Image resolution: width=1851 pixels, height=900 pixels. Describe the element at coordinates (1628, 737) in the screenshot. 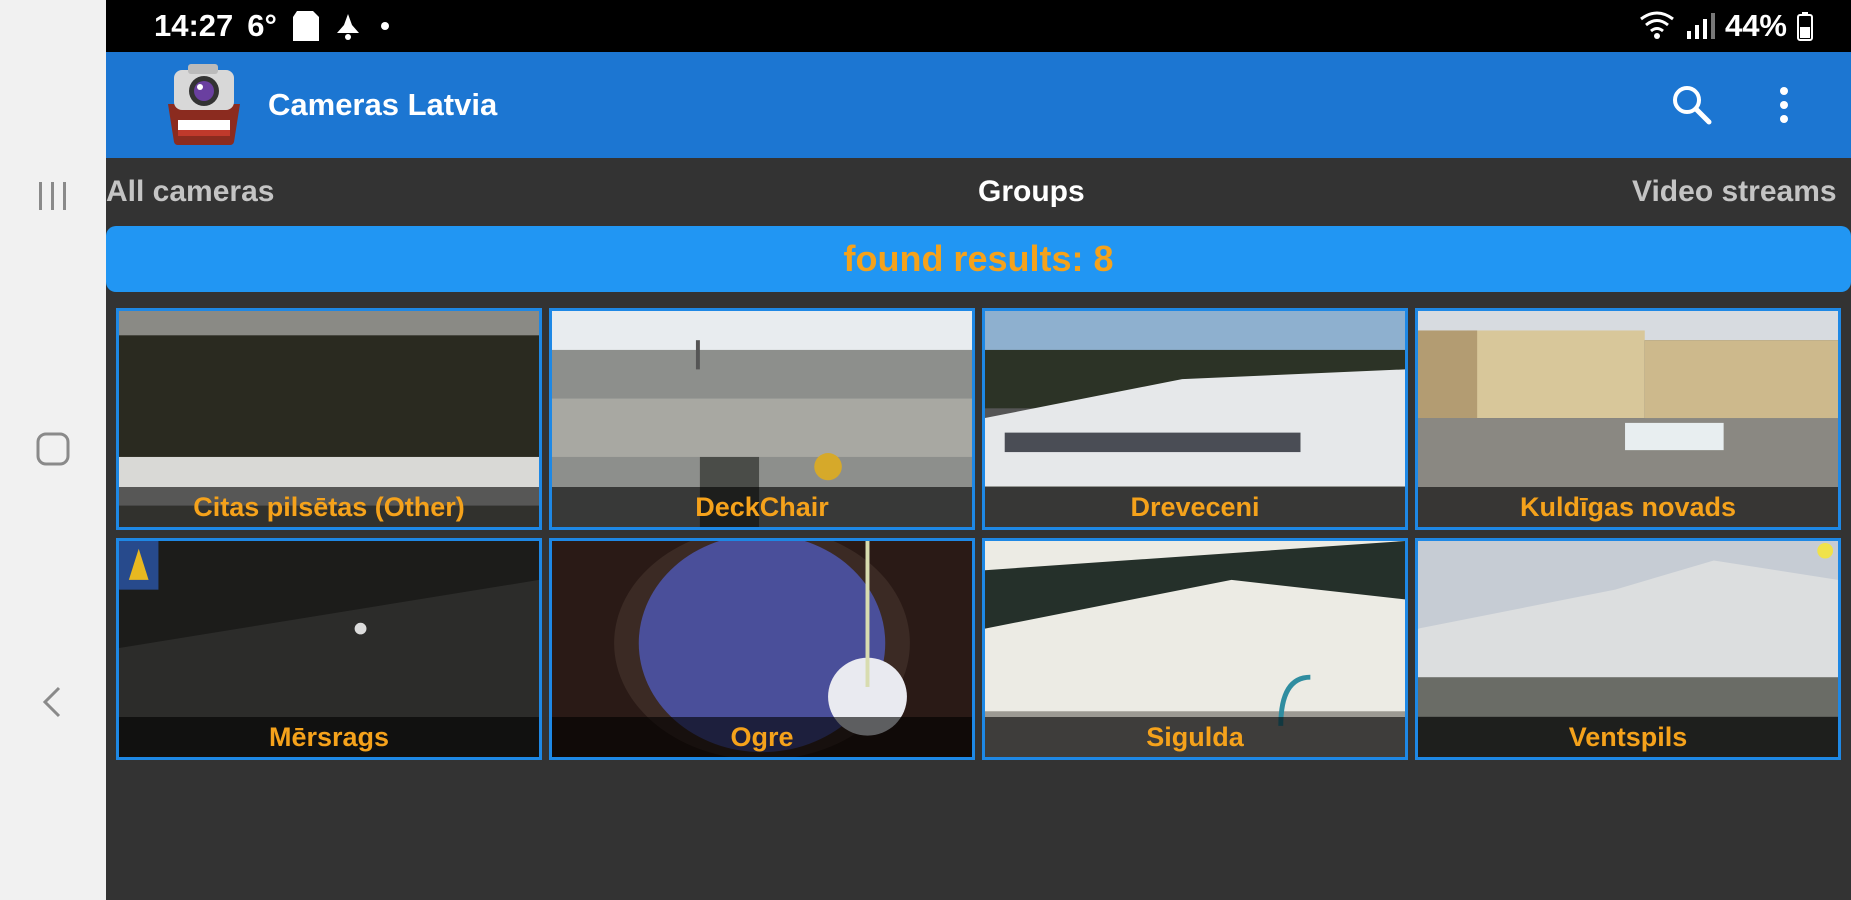

I see `group-label: Ventspils` at that location.